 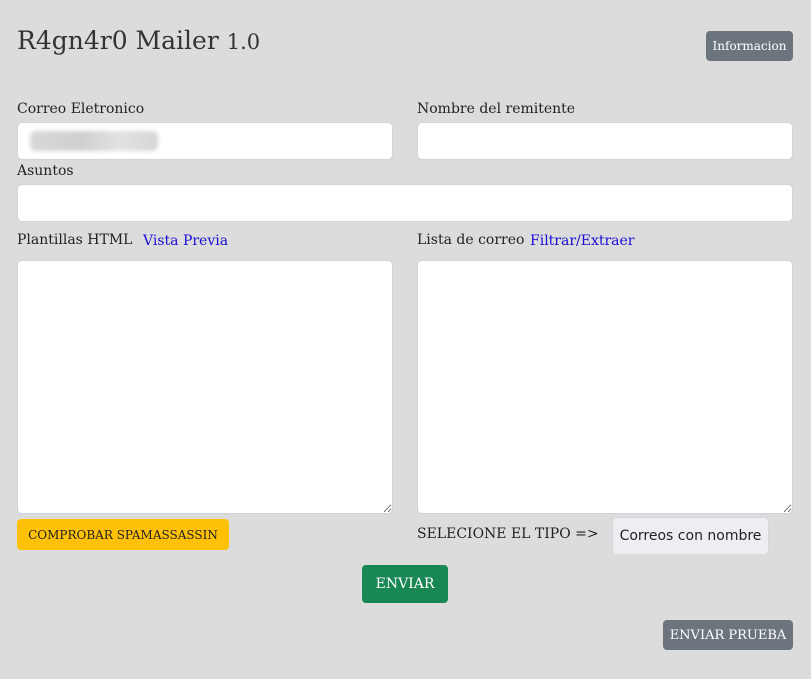 I want to click on preview-link: Vista Previa, so click(x=185, y=241).